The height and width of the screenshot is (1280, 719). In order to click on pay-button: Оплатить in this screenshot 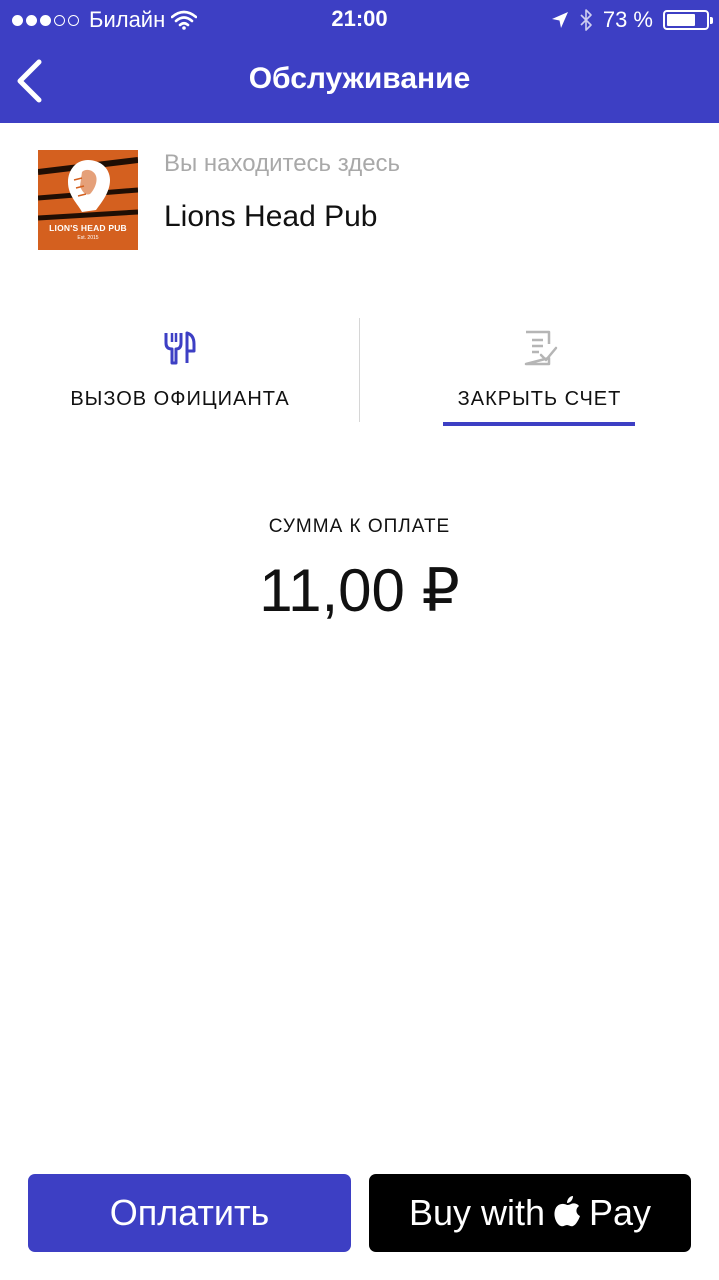, I will do `click(189, 1213)`.